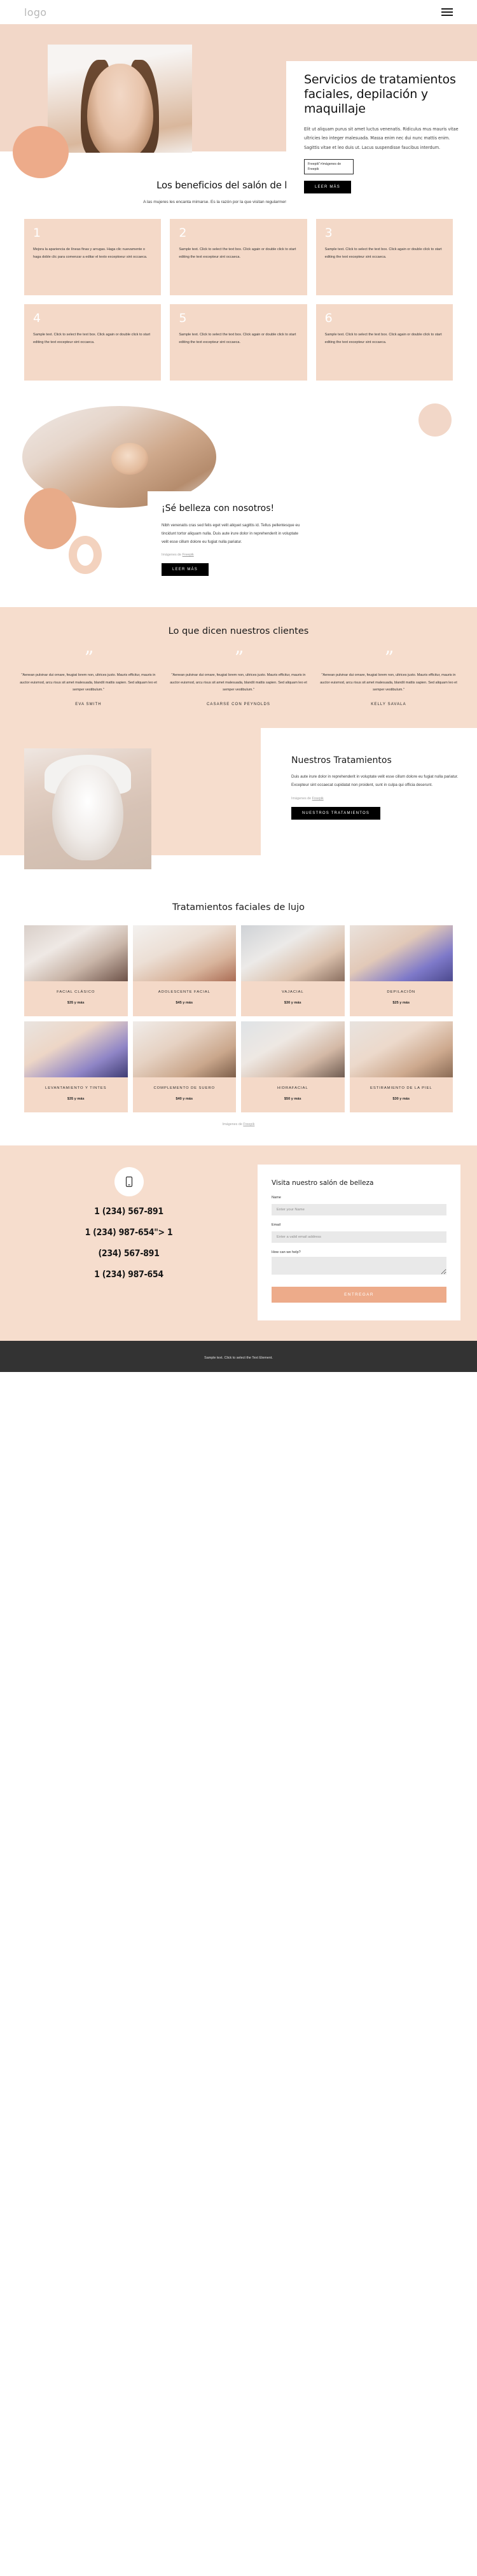 This screenshot has height=2576, width=477. I want to click on treatment-card-body: COMPLEMENTO DE SUERO $40 y más, so click(185, 1094).